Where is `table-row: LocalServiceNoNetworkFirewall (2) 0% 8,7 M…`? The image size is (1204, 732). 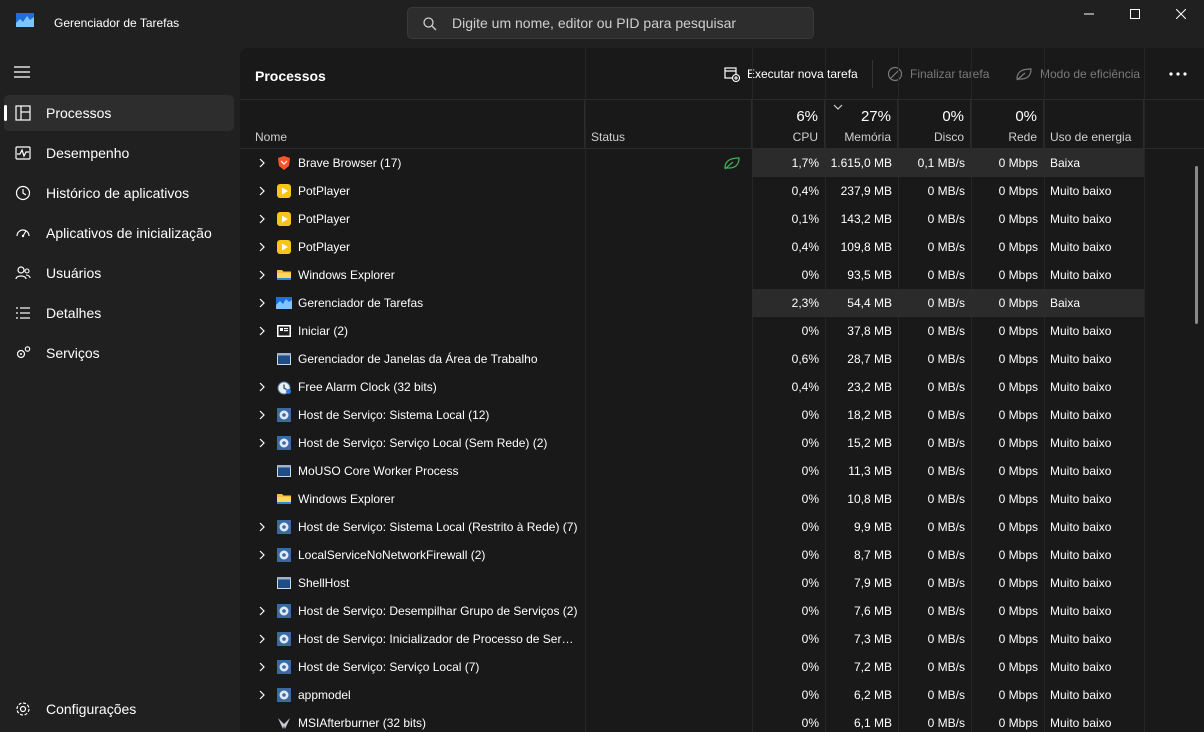 table-row: LocalServiceNoNetworkFirewall (2) 0% 8,7 M… is located at coordinates (692, 555).